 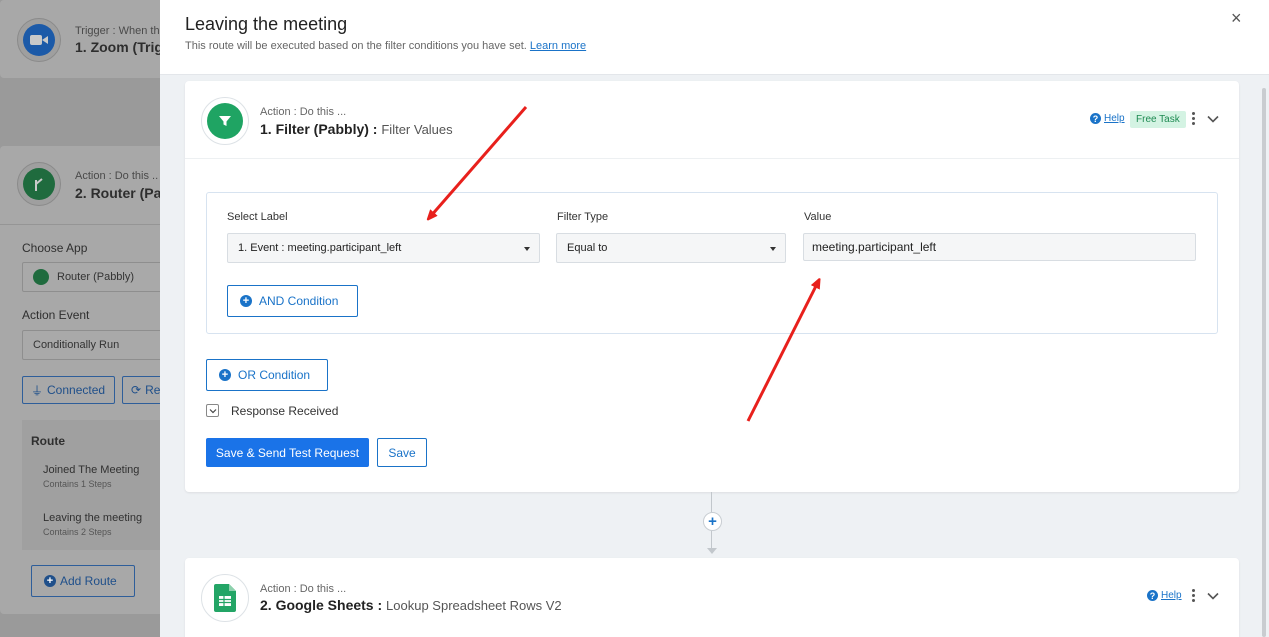 I want to click on action-event-value: Conditionally Run, so click(x=76, y=345).